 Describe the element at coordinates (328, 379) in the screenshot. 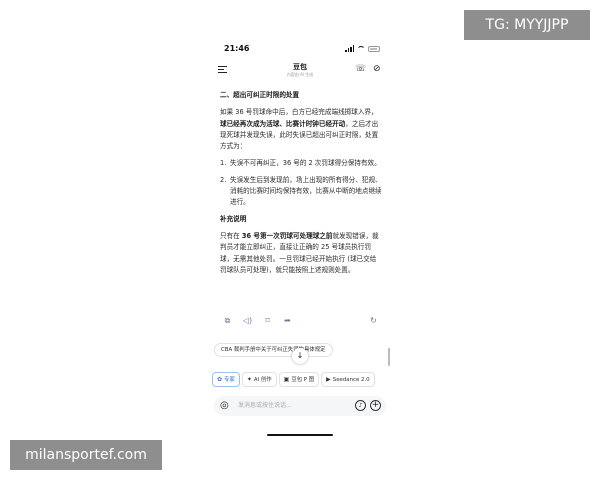

I see `video-icon: ▶` at that location.